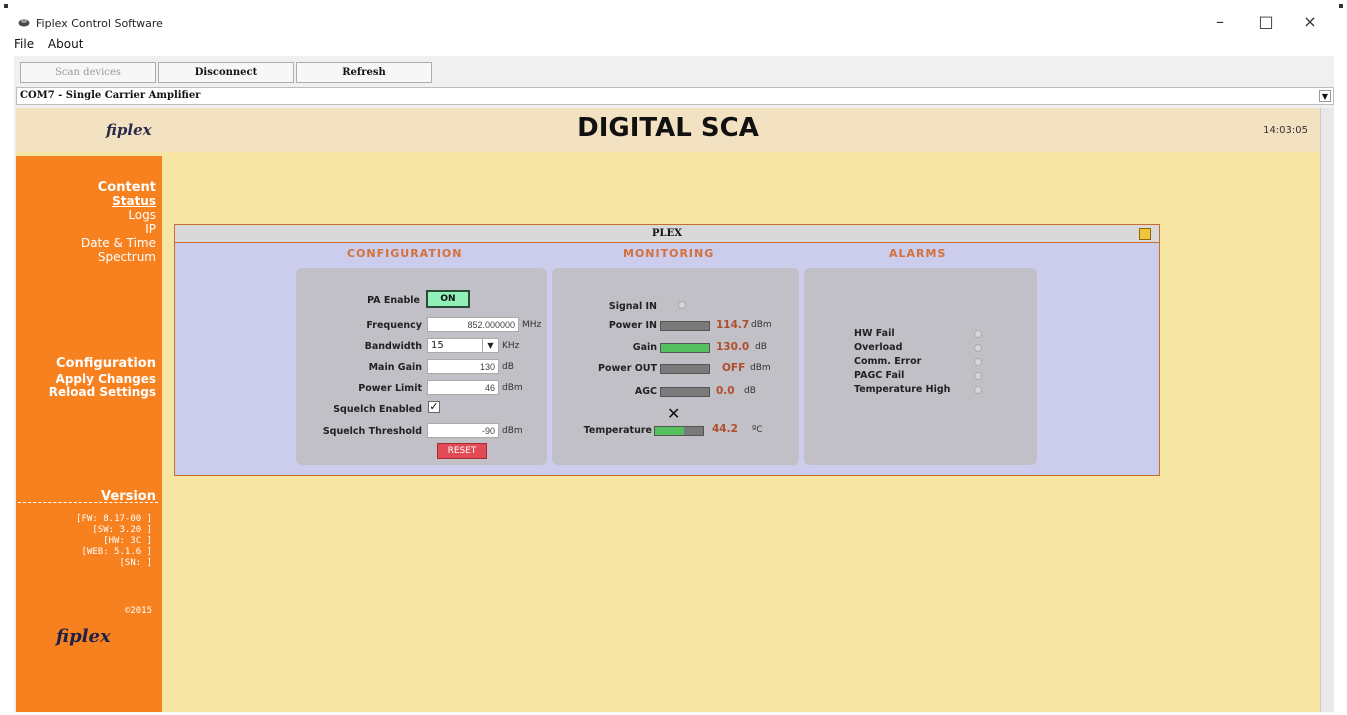 Image resolution: width=1347 pixels, height=715 pixels. What do you see at coordinates (1145, 234) in the screenshot?
I see `panel-toggle-button` at bounding box center [1145, 234].